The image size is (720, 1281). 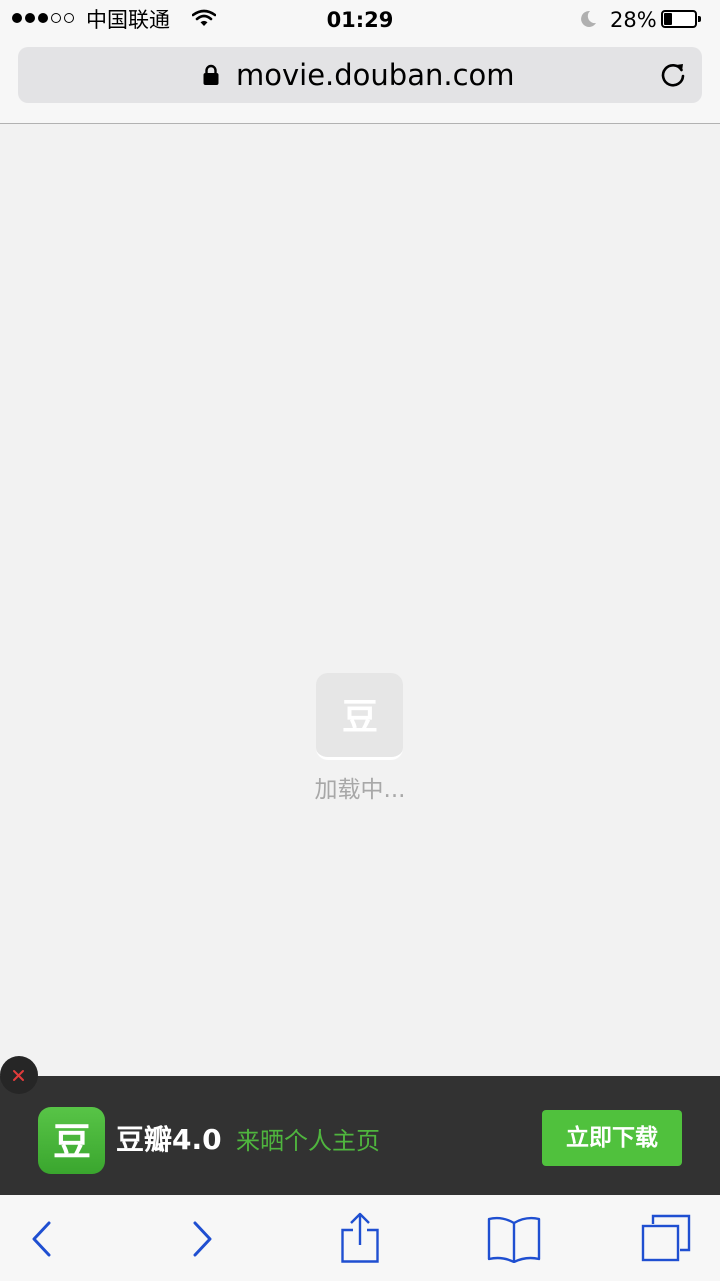 What do you see at coordinates (360, 20) in the screenshot?
I see `status-bar: 中国联通 01:29 28%` at bounding box center [360, 20].